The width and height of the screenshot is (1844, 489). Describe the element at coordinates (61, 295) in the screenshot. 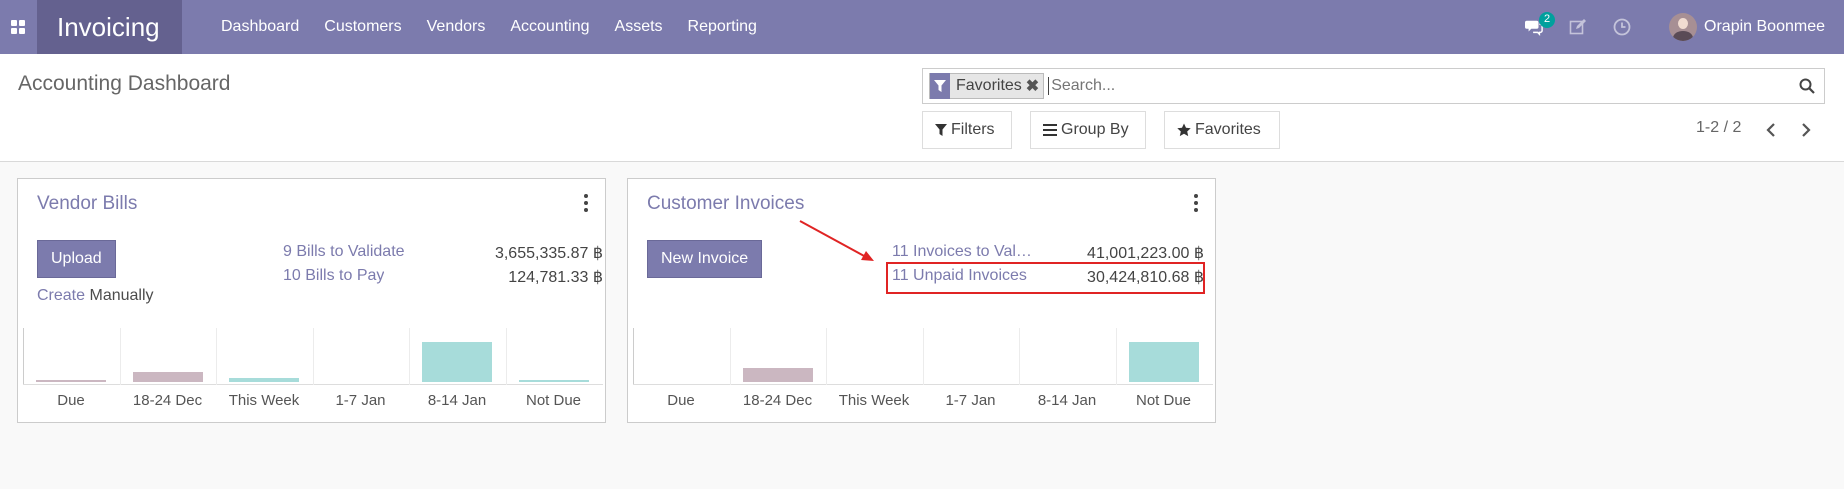

I see `create-link: Create` at that location.